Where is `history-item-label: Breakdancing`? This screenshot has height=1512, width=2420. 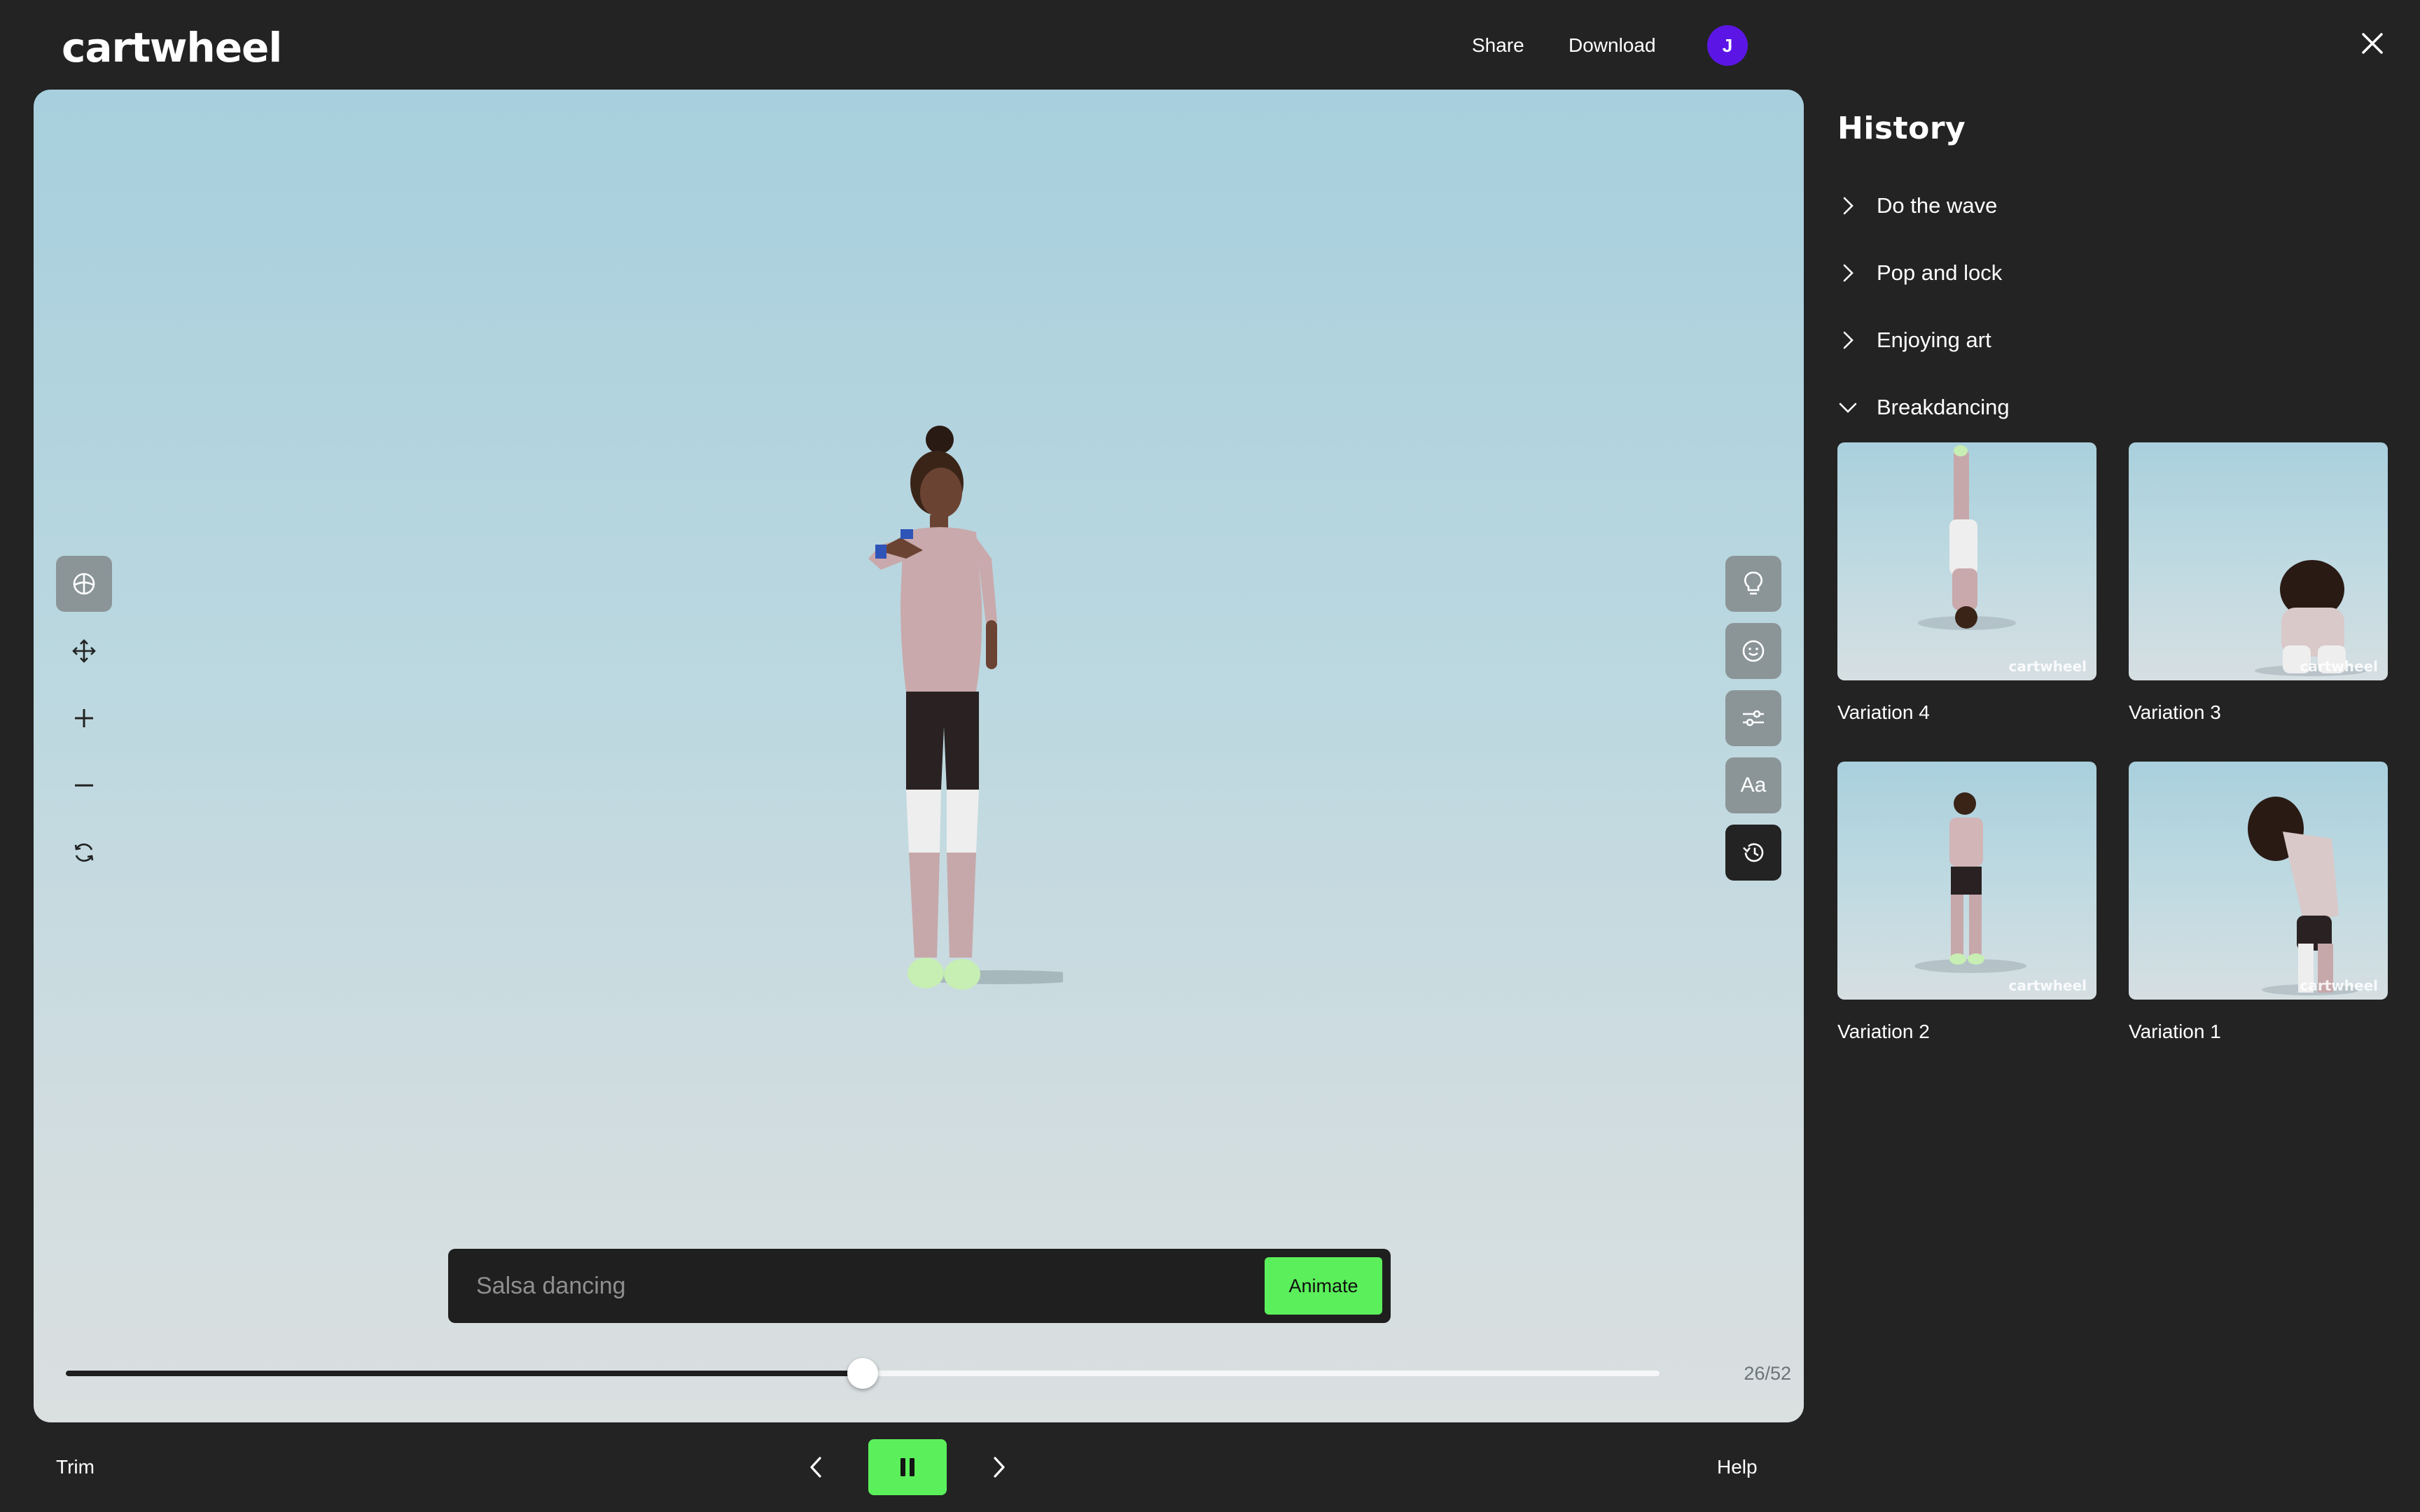
history-item-label: Breakdancing is located at coordinates (1944, 407).